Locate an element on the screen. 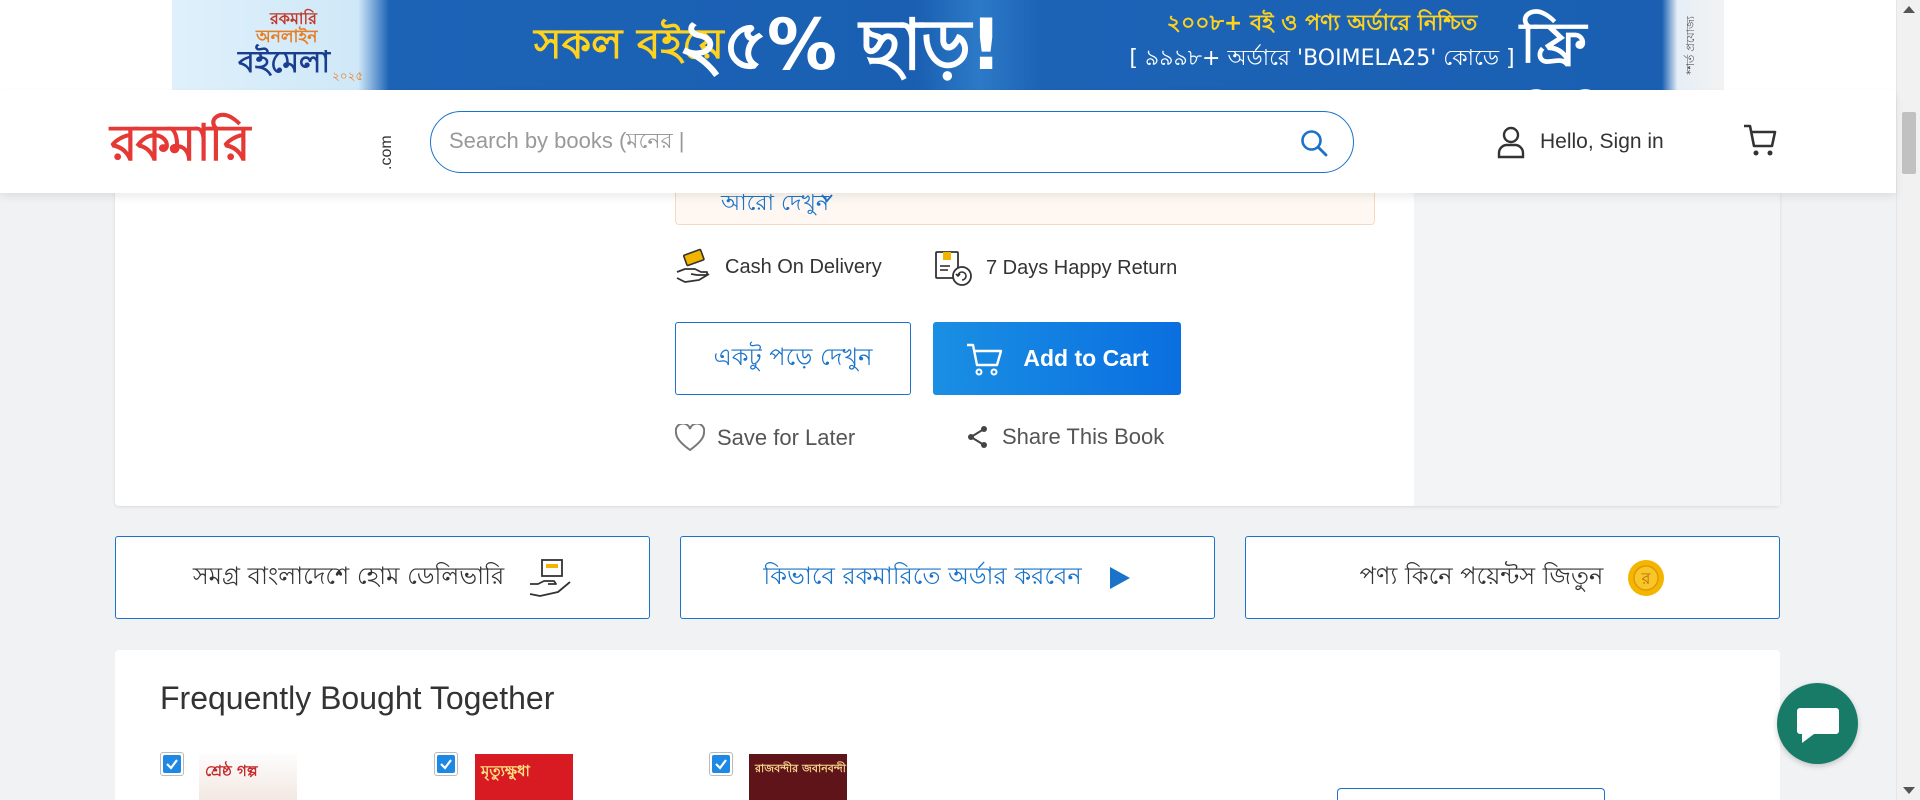 This screenshot has width=1920, height=800. search-icon is located at coordinates (1314, 143).